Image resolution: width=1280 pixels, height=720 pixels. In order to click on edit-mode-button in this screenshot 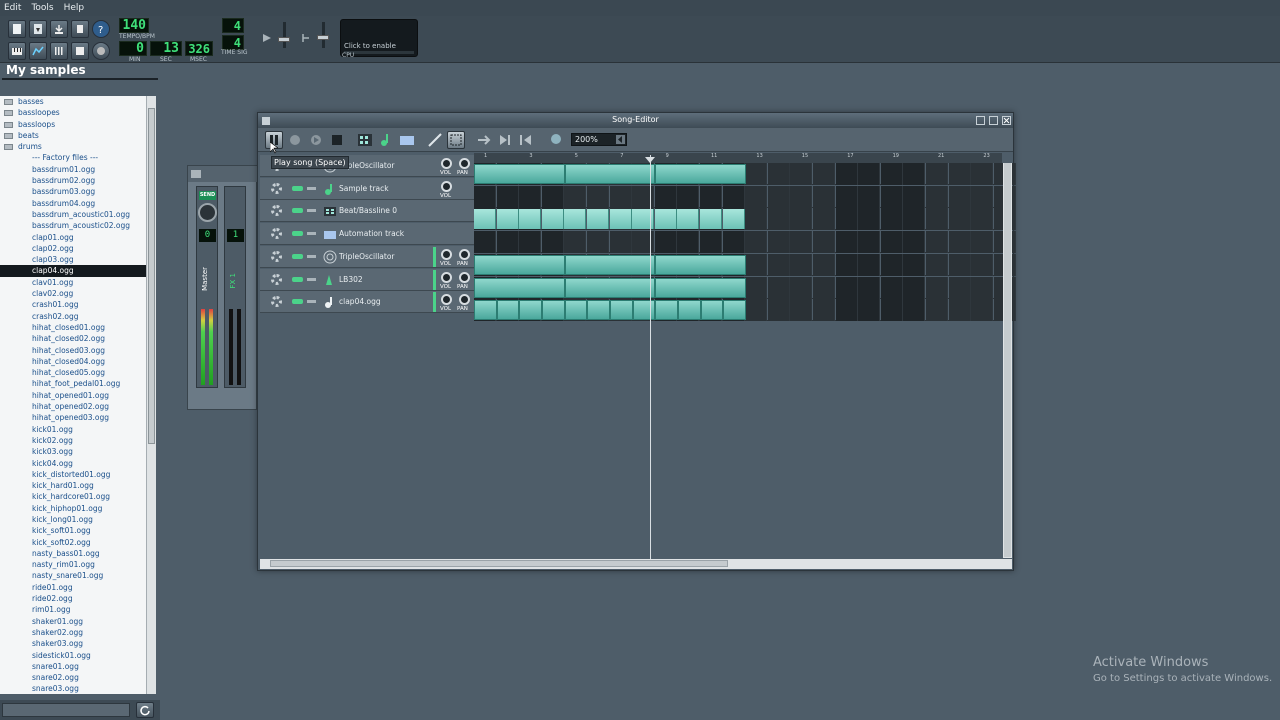, I will do `click(456, 140)`.